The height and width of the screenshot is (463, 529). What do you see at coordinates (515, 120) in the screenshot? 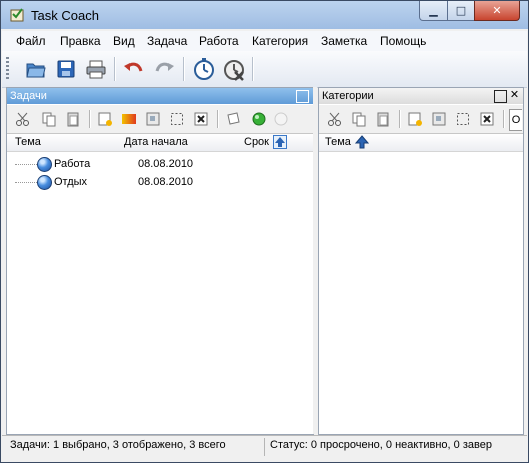
I see `filter-choice-icon: O` at bounding box center [515, 120].